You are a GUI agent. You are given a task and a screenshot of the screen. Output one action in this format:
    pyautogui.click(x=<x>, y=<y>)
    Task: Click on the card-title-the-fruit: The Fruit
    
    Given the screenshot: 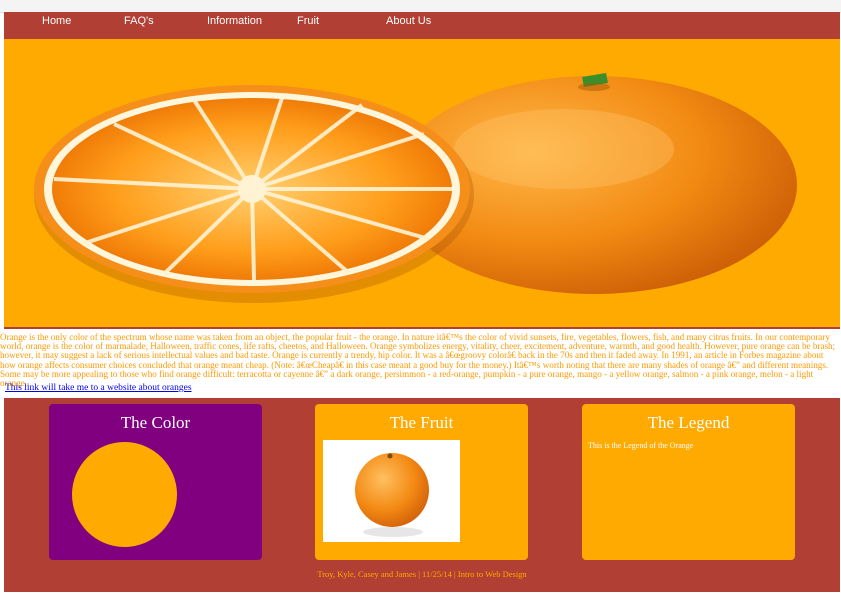 What is the action you would take?
    pyautogui.click(x=421, y=422)
    